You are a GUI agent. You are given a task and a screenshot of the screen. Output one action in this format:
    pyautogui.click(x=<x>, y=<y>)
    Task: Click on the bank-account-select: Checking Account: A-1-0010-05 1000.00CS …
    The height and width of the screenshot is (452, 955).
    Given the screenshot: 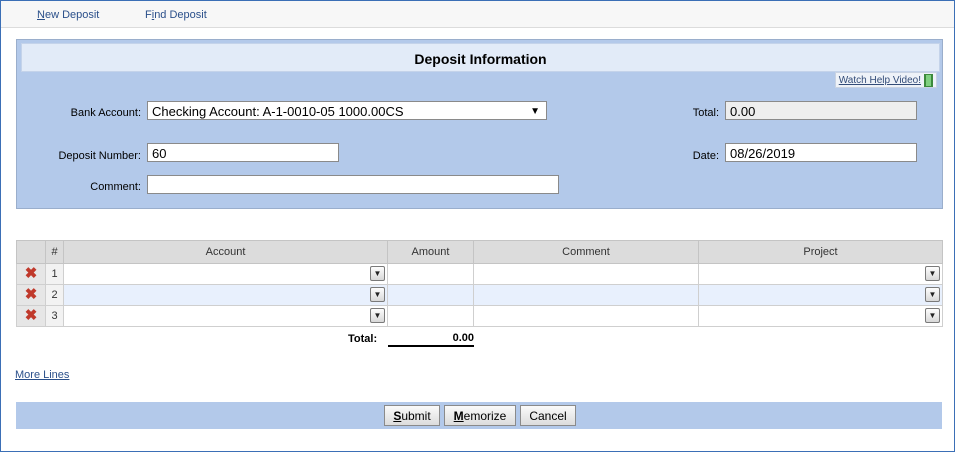 What is the action you would take?
    pyautogui.click(x=347, y=110)
    